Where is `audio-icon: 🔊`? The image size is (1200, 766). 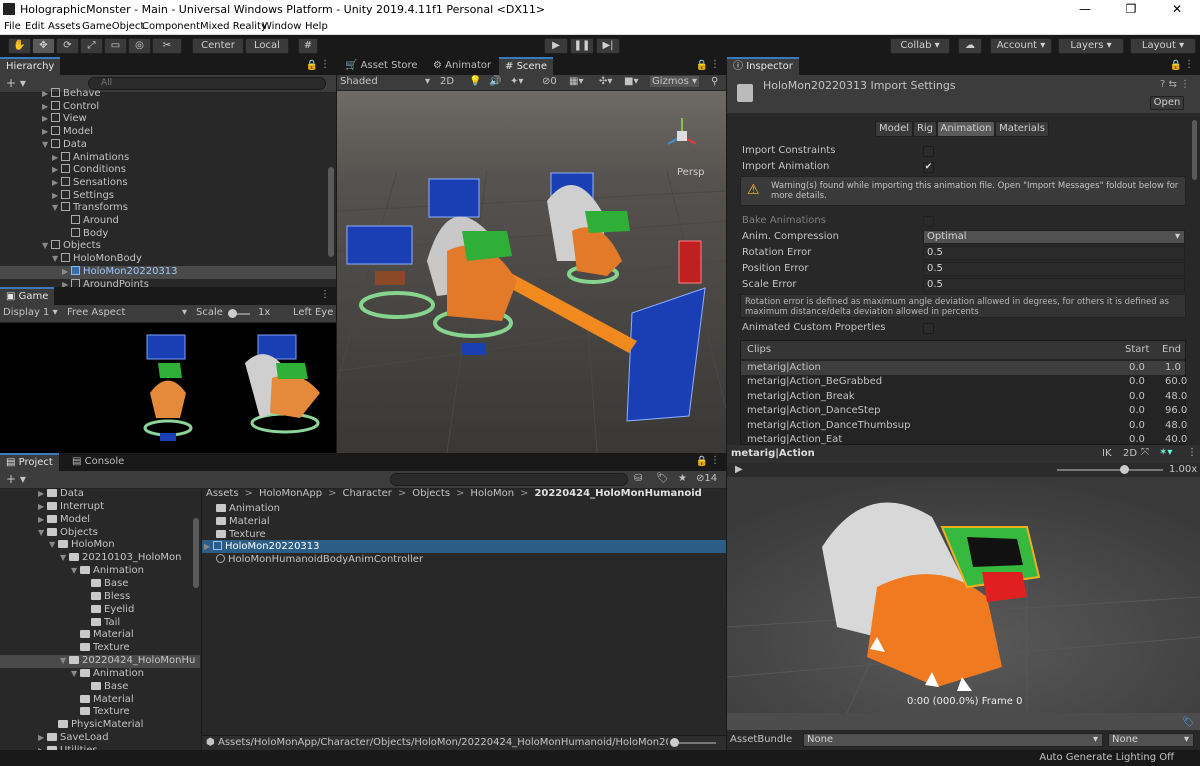
audio-icon: 🔊 is located at coordinates (495, 81).